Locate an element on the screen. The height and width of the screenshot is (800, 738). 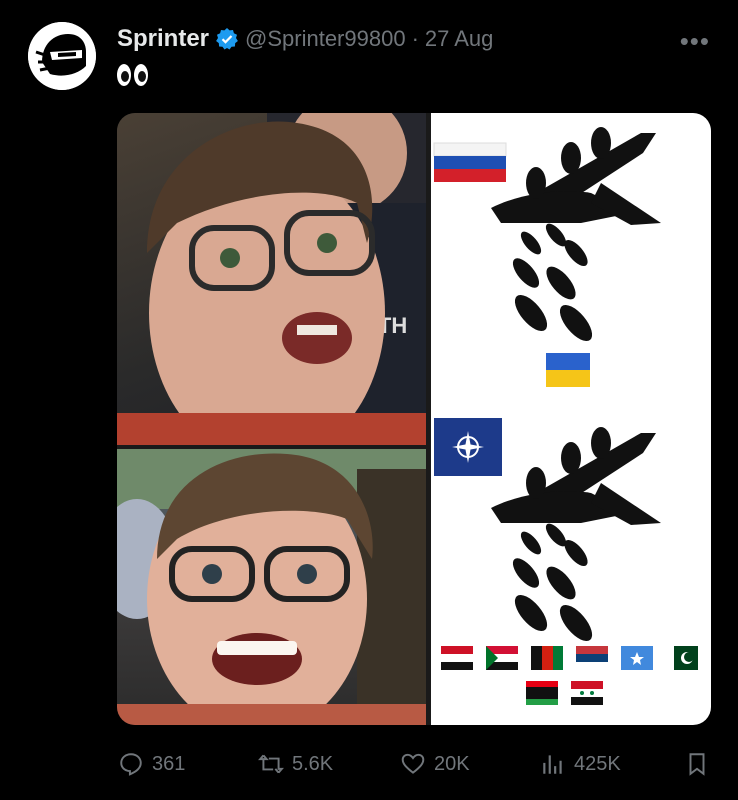
like-count: 20K is located at coordinates (452, 763).